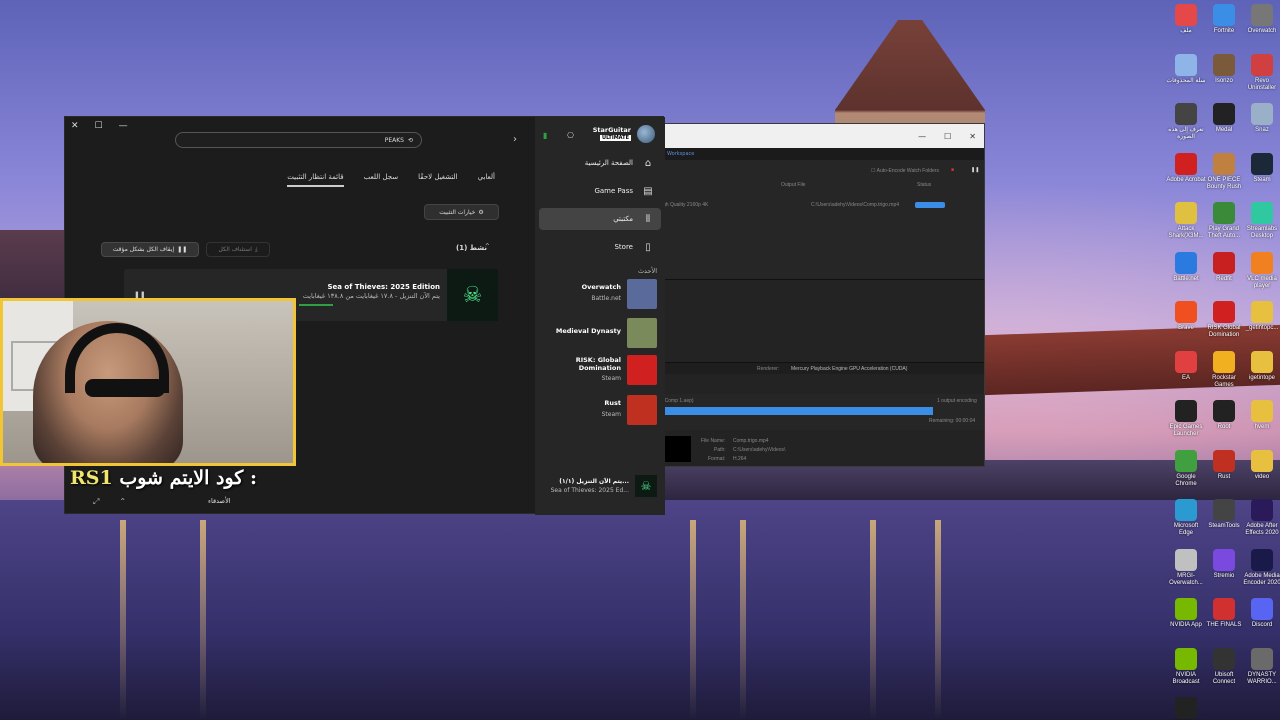 Image resolution: width=1280 pixels, height=720 pixels. I want to click on desktop-shortcut: Steam, so click(1261, 167).